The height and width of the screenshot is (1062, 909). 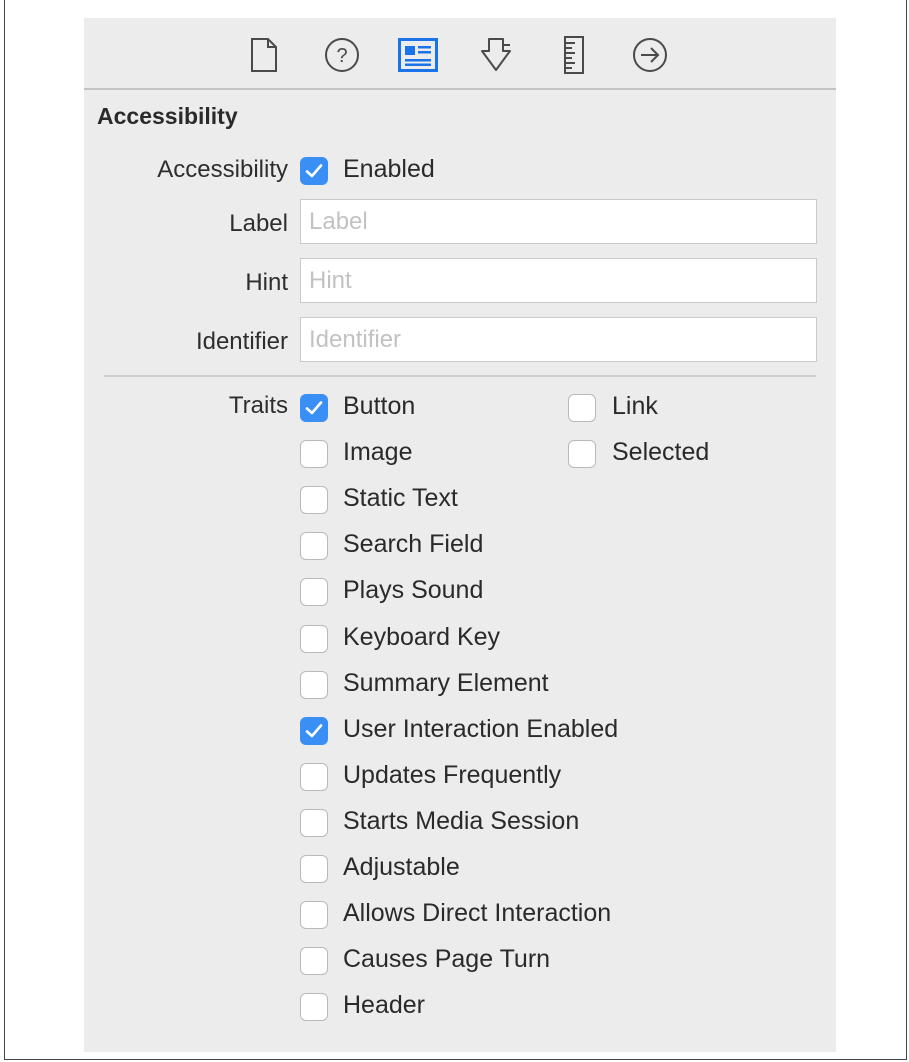 I want to click on accessibility-enabled-label: Enabled, so click(x=389, y=169).